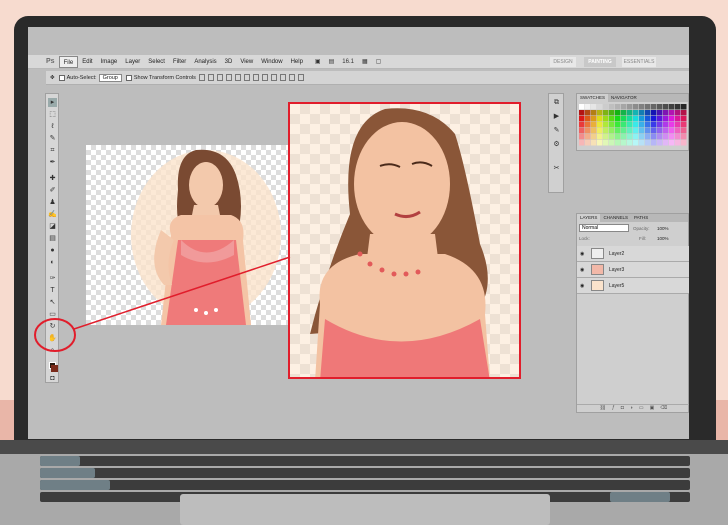 The height and width of the screenshot is (525, 728). What do you see at coordinates (365, 509) in the screenshot?
I see `touchpad` at bounding box center [365, 509].